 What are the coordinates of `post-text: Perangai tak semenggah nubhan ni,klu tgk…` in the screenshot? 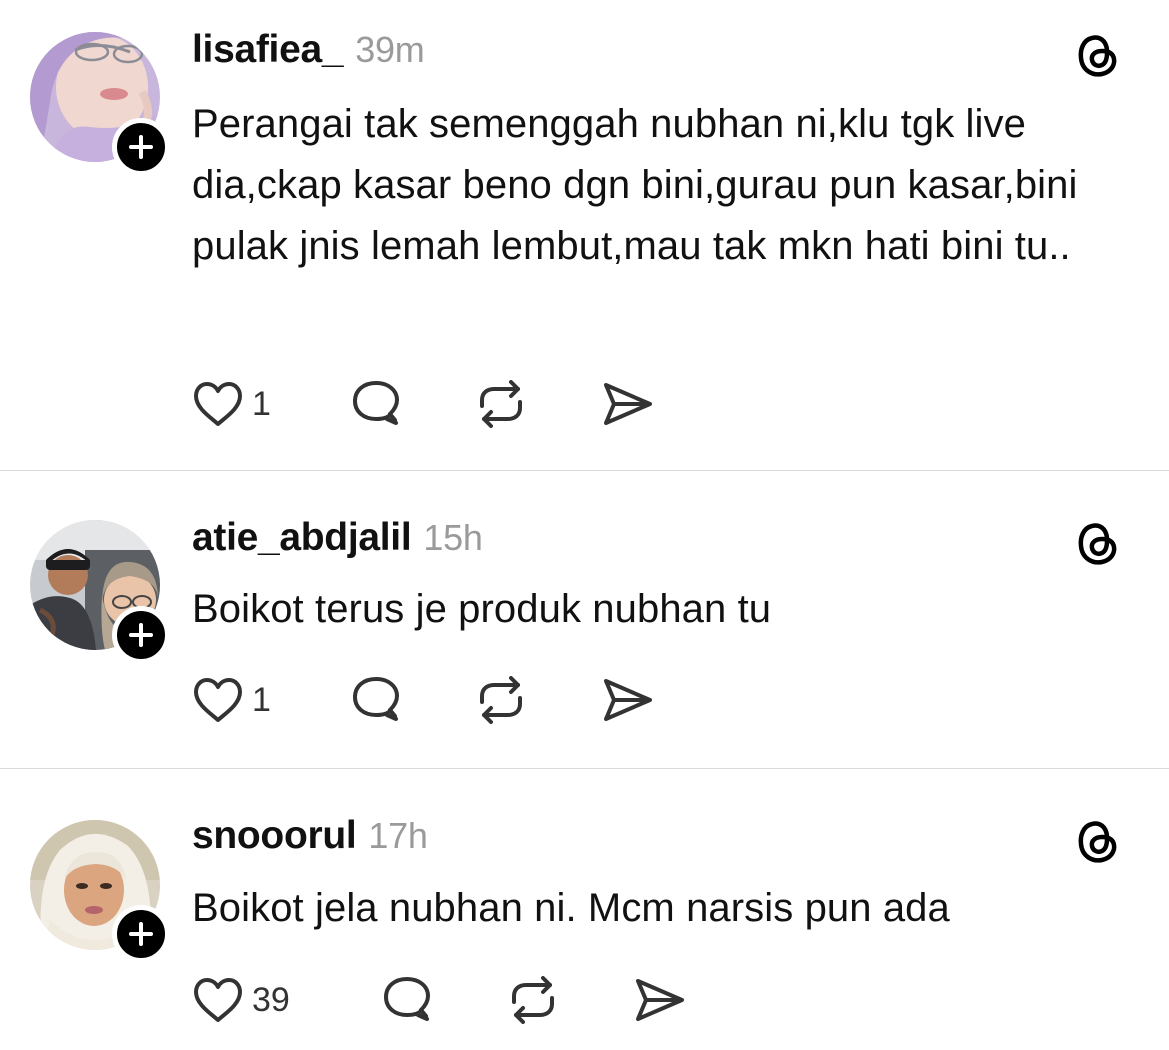 It's located at (635, 185).